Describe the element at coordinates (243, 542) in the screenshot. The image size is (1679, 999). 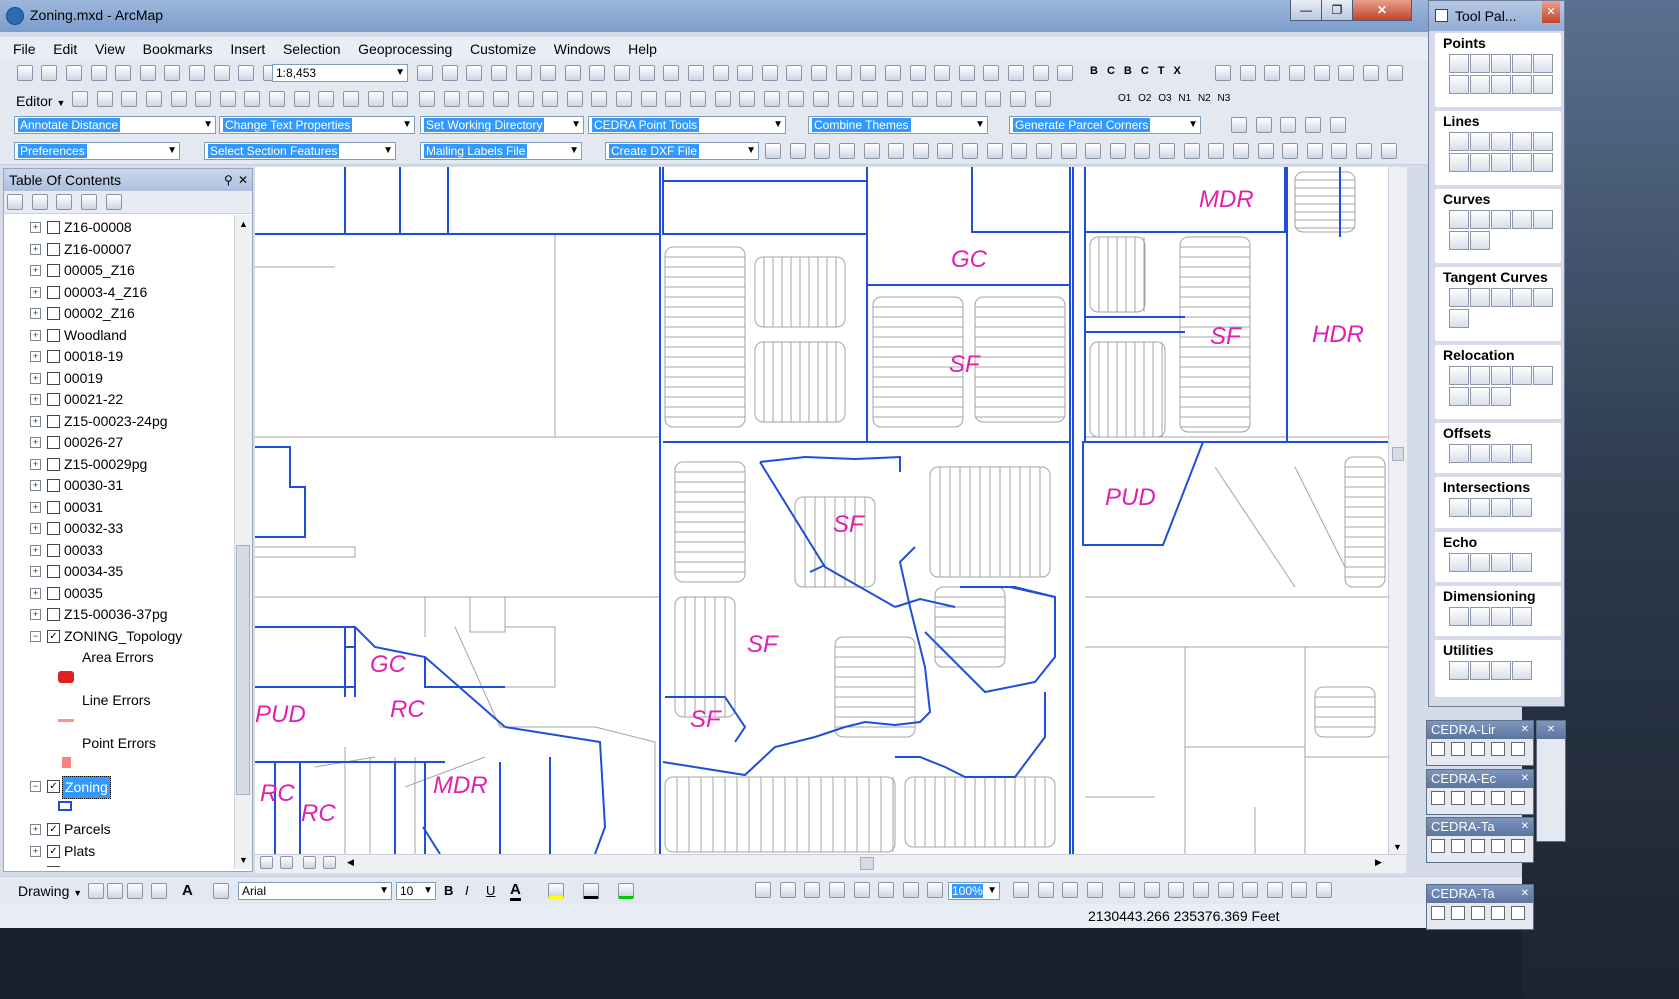
I see `toc-scrollbar: ▲ ▼` at that location.